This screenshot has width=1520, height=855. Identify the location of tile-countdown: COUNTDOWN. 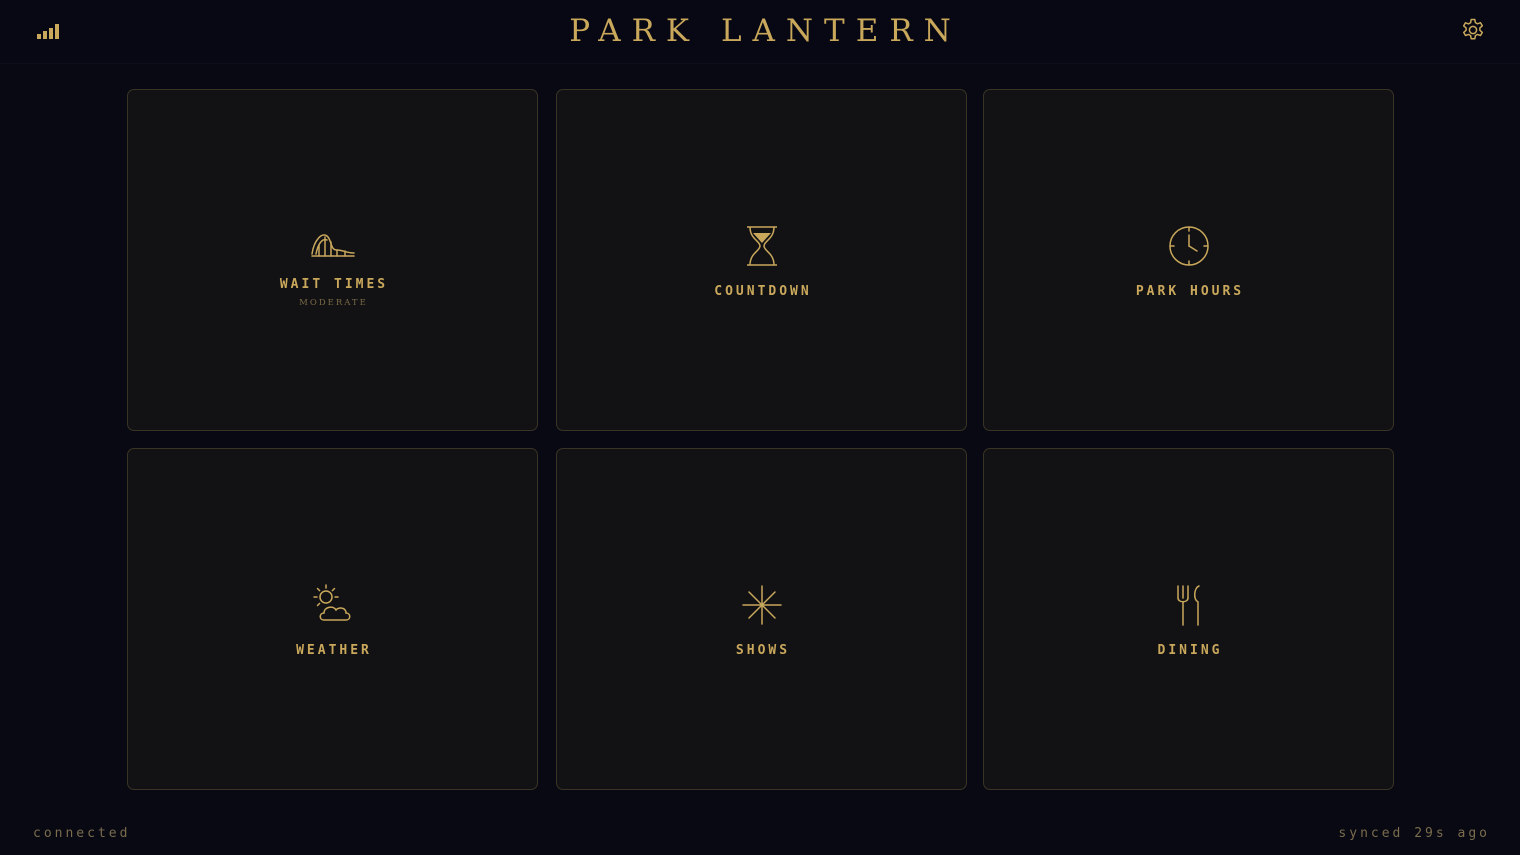
(761, 260).